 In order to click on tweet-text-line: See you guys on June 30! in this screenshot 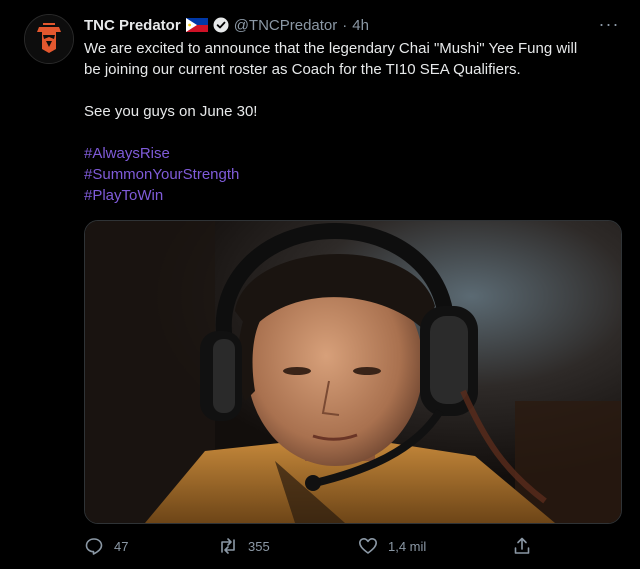, I will do `click(171, 111)`.